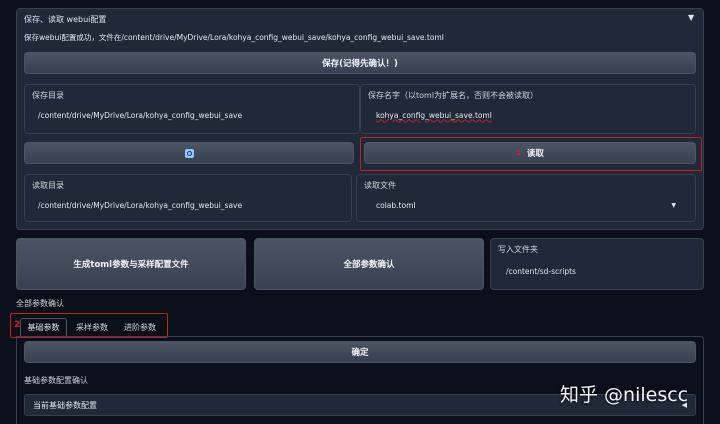 The width and height of the screenshot is (720, 424). I want to click on write-dir-label: 写入文件夹, so click(518, 249).